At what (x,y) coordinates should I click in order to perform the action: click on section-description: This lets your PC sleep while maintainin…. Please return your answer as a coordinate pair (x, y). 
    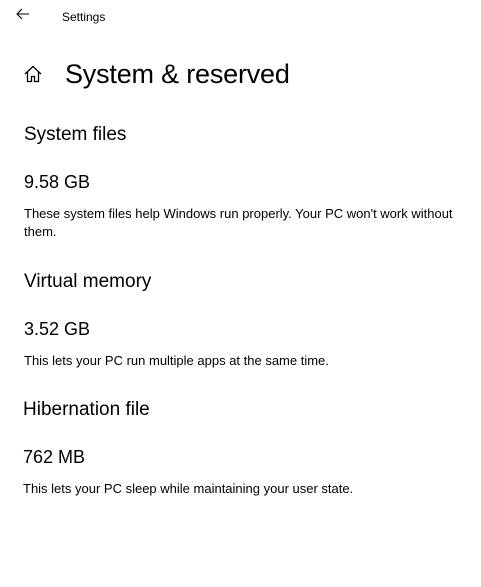
    Looking at the image, I should click on (188, 488).